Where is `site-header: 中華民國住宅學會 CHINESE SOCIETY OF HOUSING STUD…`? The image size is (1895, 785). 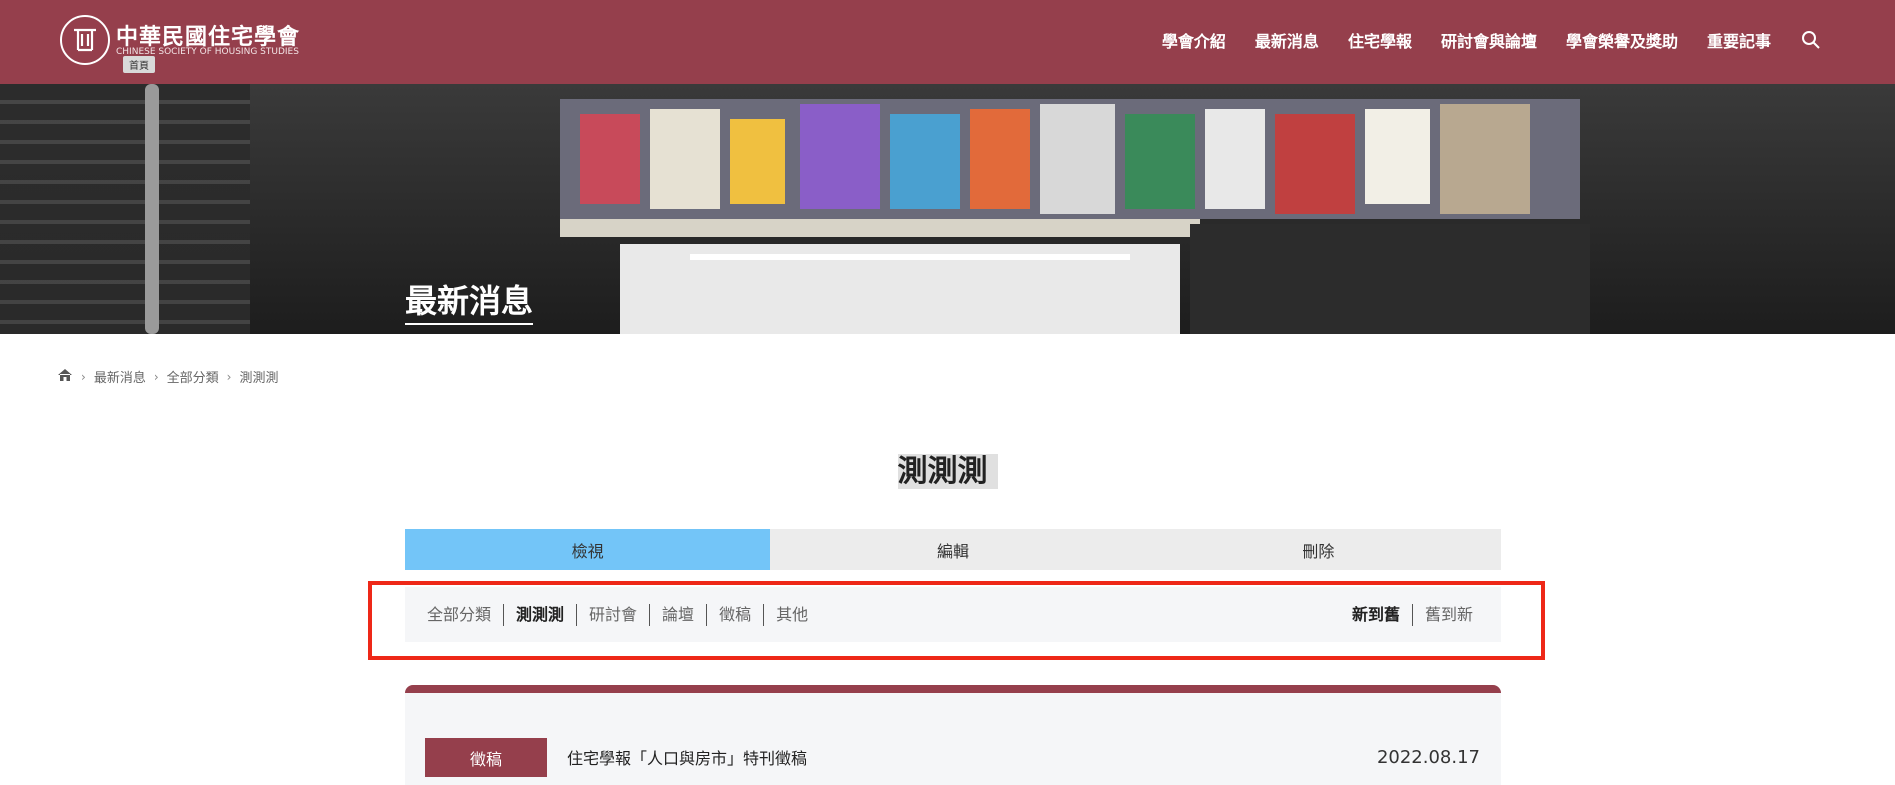 site-header: 中華民國住宅學會 CHINESE SOCIETY OF HOUSING STUD… is located at coordinates (947, 42).